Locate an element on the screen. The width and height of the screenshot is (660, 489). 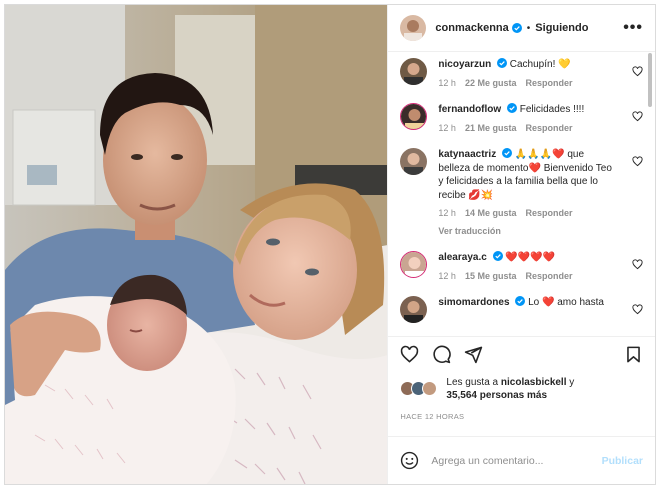
comment-username: nicoyarzun is located at coordinates (464, 64).